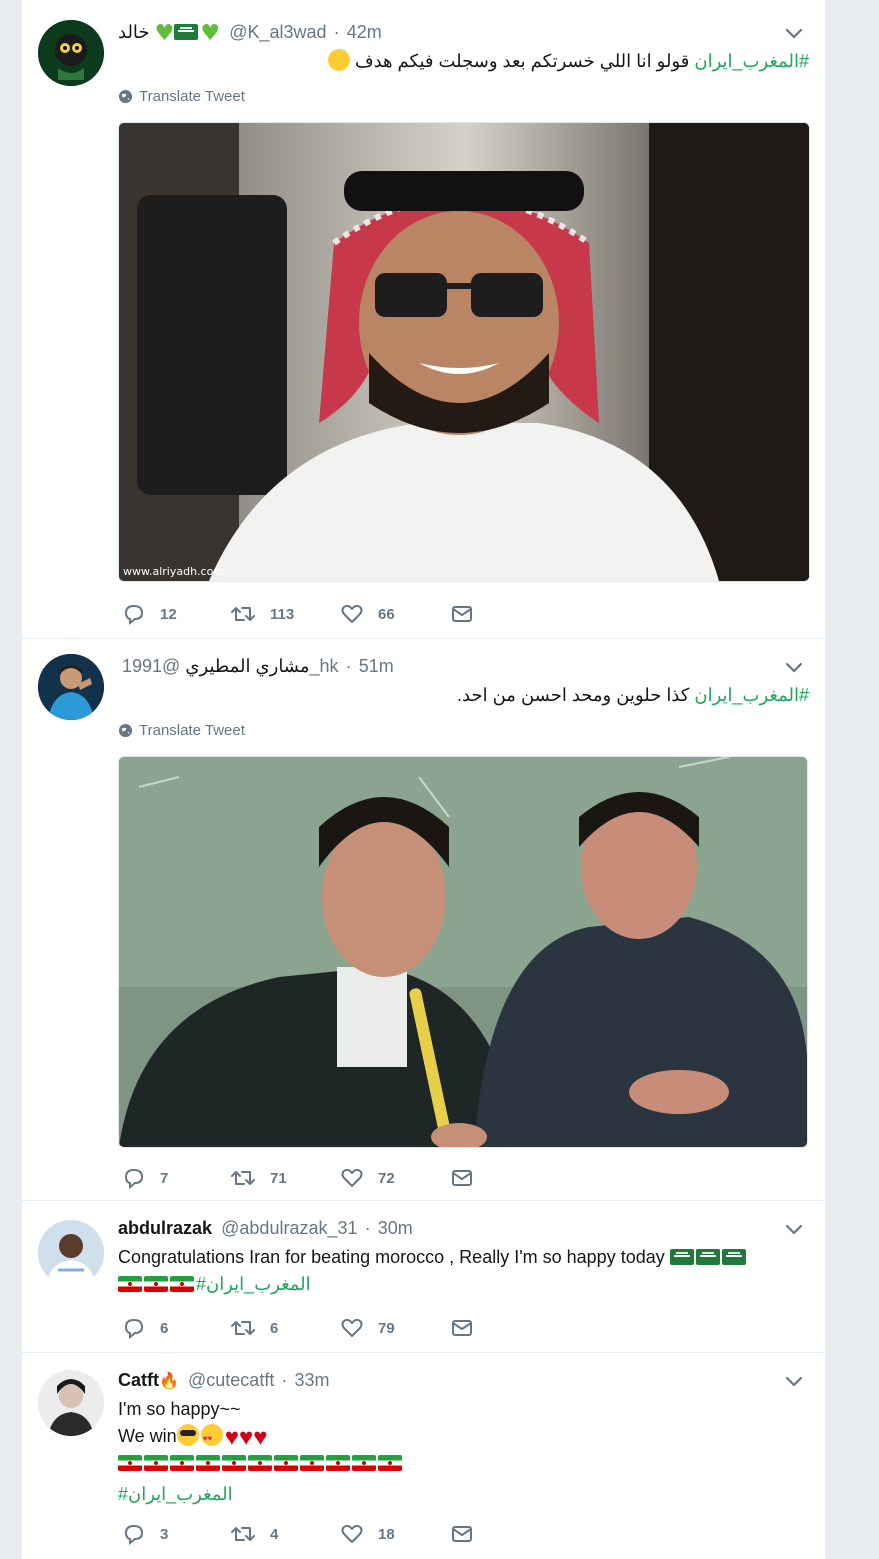 The width and height of the screenshot is (879, 1559). I want to click on handle: @cutecatft, so click(231, 1380).